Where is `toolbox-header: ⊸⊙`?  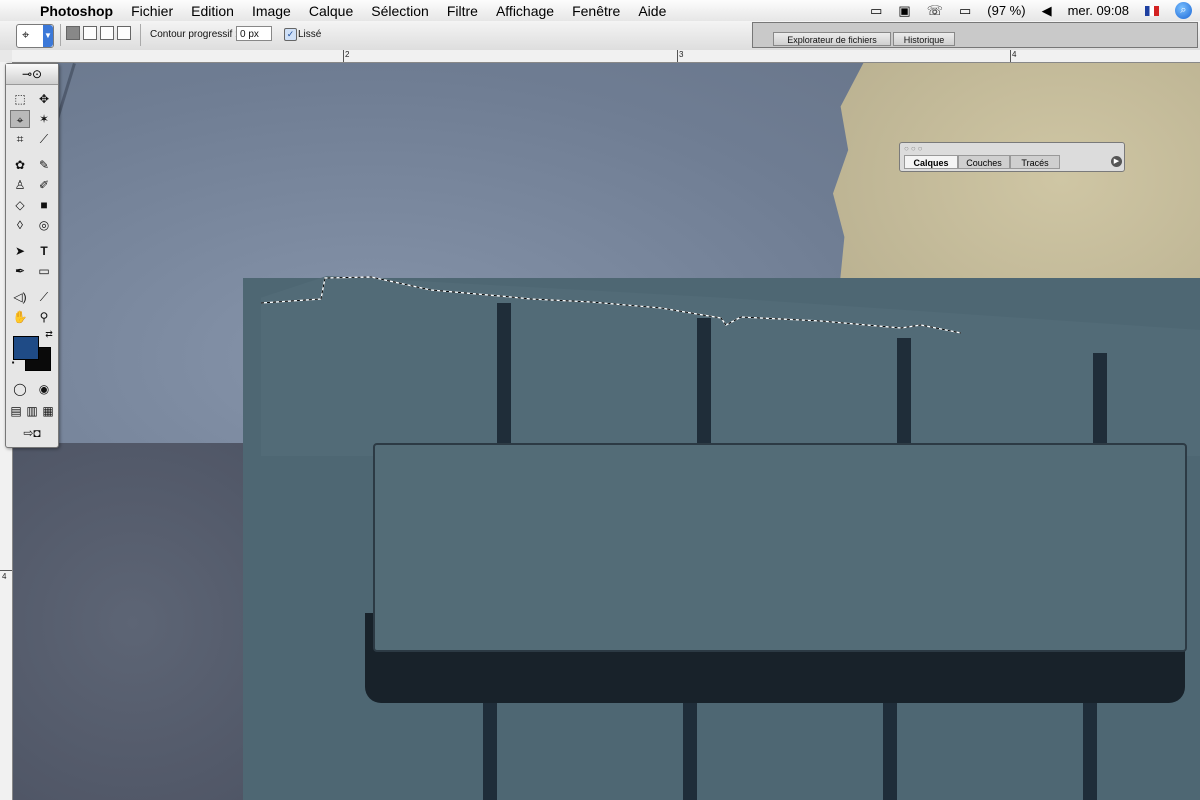
toolbox-header: ⊸⊙ is located at coordinates (32, 74).